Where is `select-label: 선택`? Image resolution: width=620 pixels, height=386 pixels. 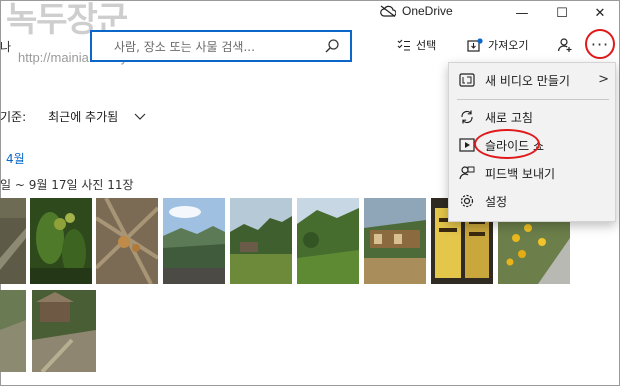
select-label: 선택 is located at coordinates (426, 45).